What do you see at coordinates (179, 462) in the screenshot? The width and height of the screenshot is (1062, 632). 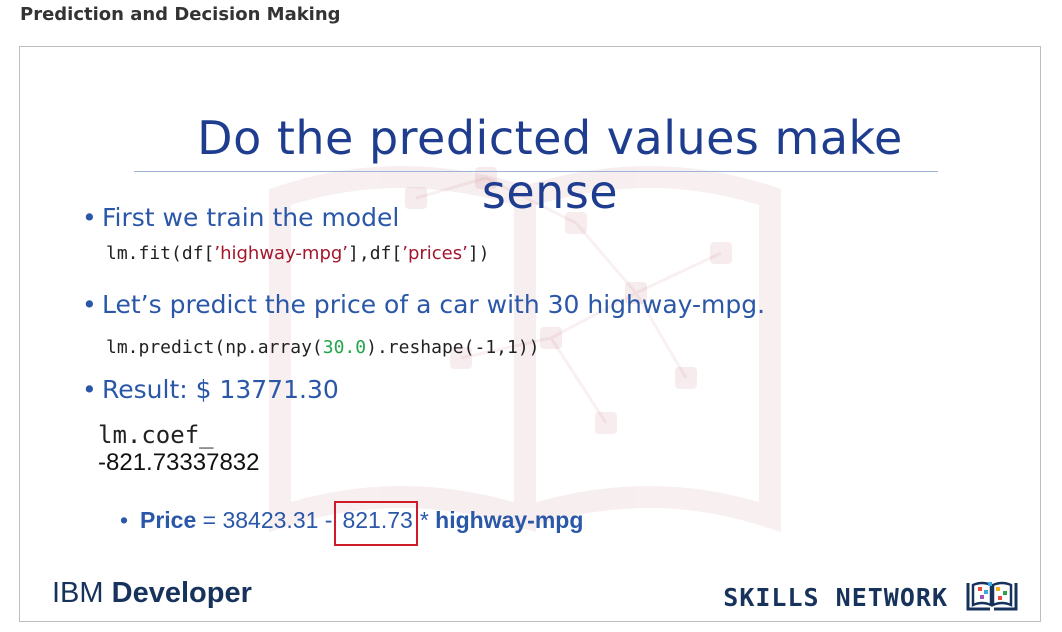 I see `coef-value: -821.73337832` at bounding box center [179, 462].